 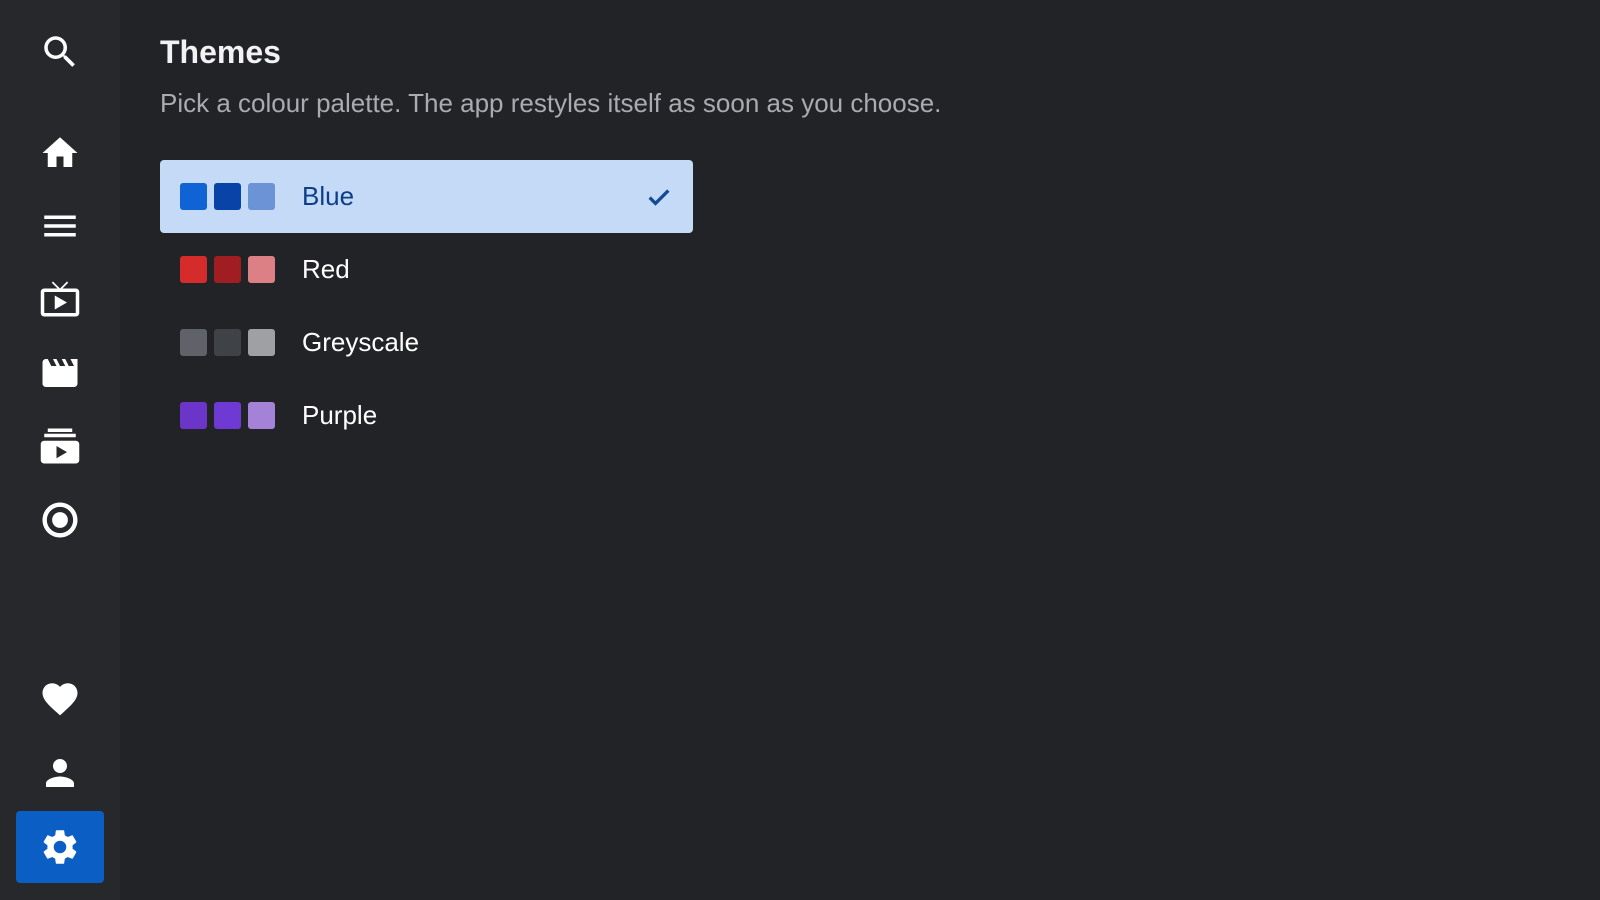 I want to click on sidebar-item-profile, so click(x=60, y=773).